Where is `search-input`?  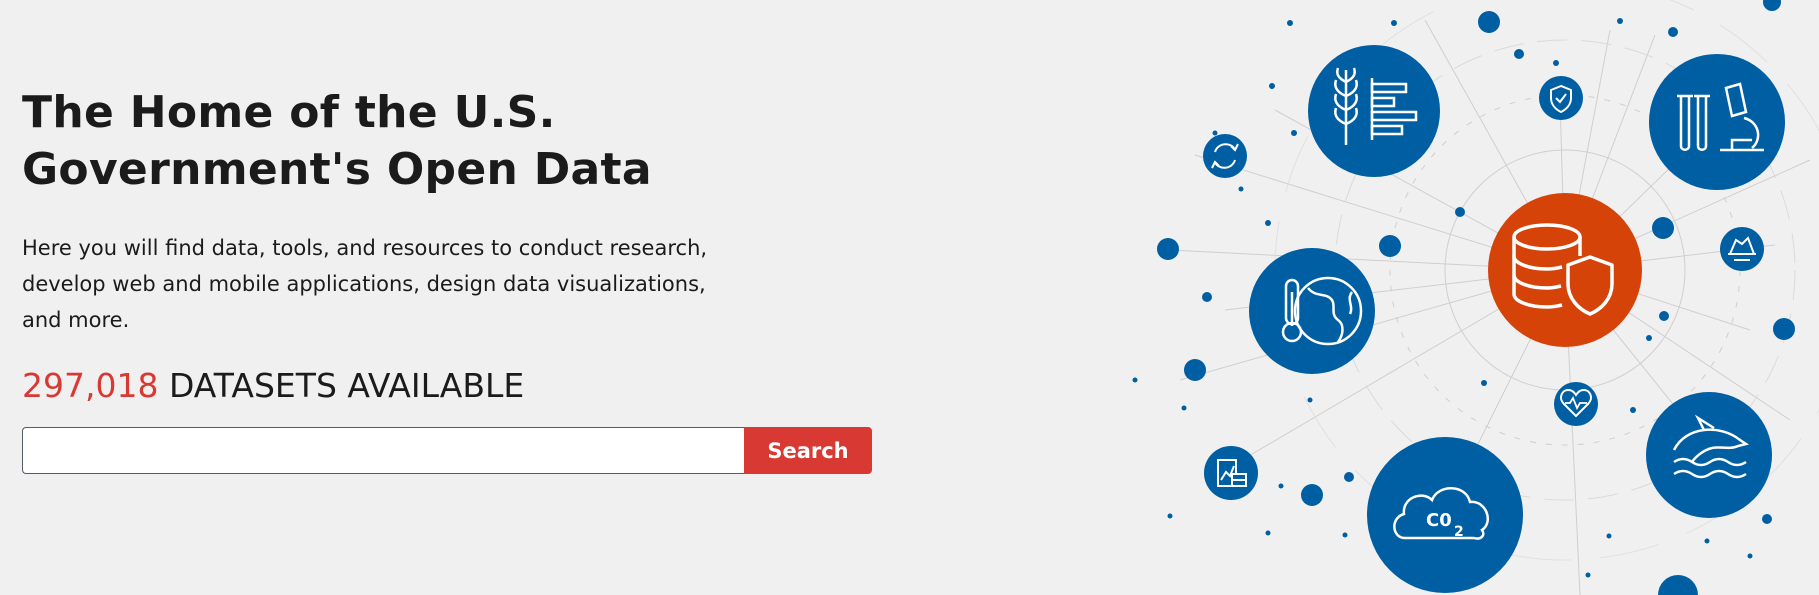 search-input is located at coordinates (383, 450).